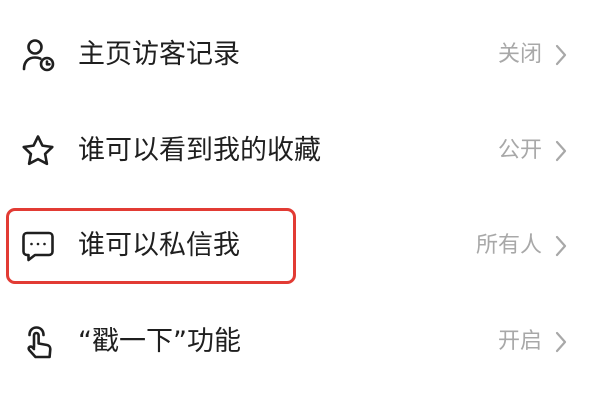 The height and width of the screenshot is (414, 598). Describe the element at coordinates (38, 55) in the screenshot. I see `user-clock-icon` at that location.